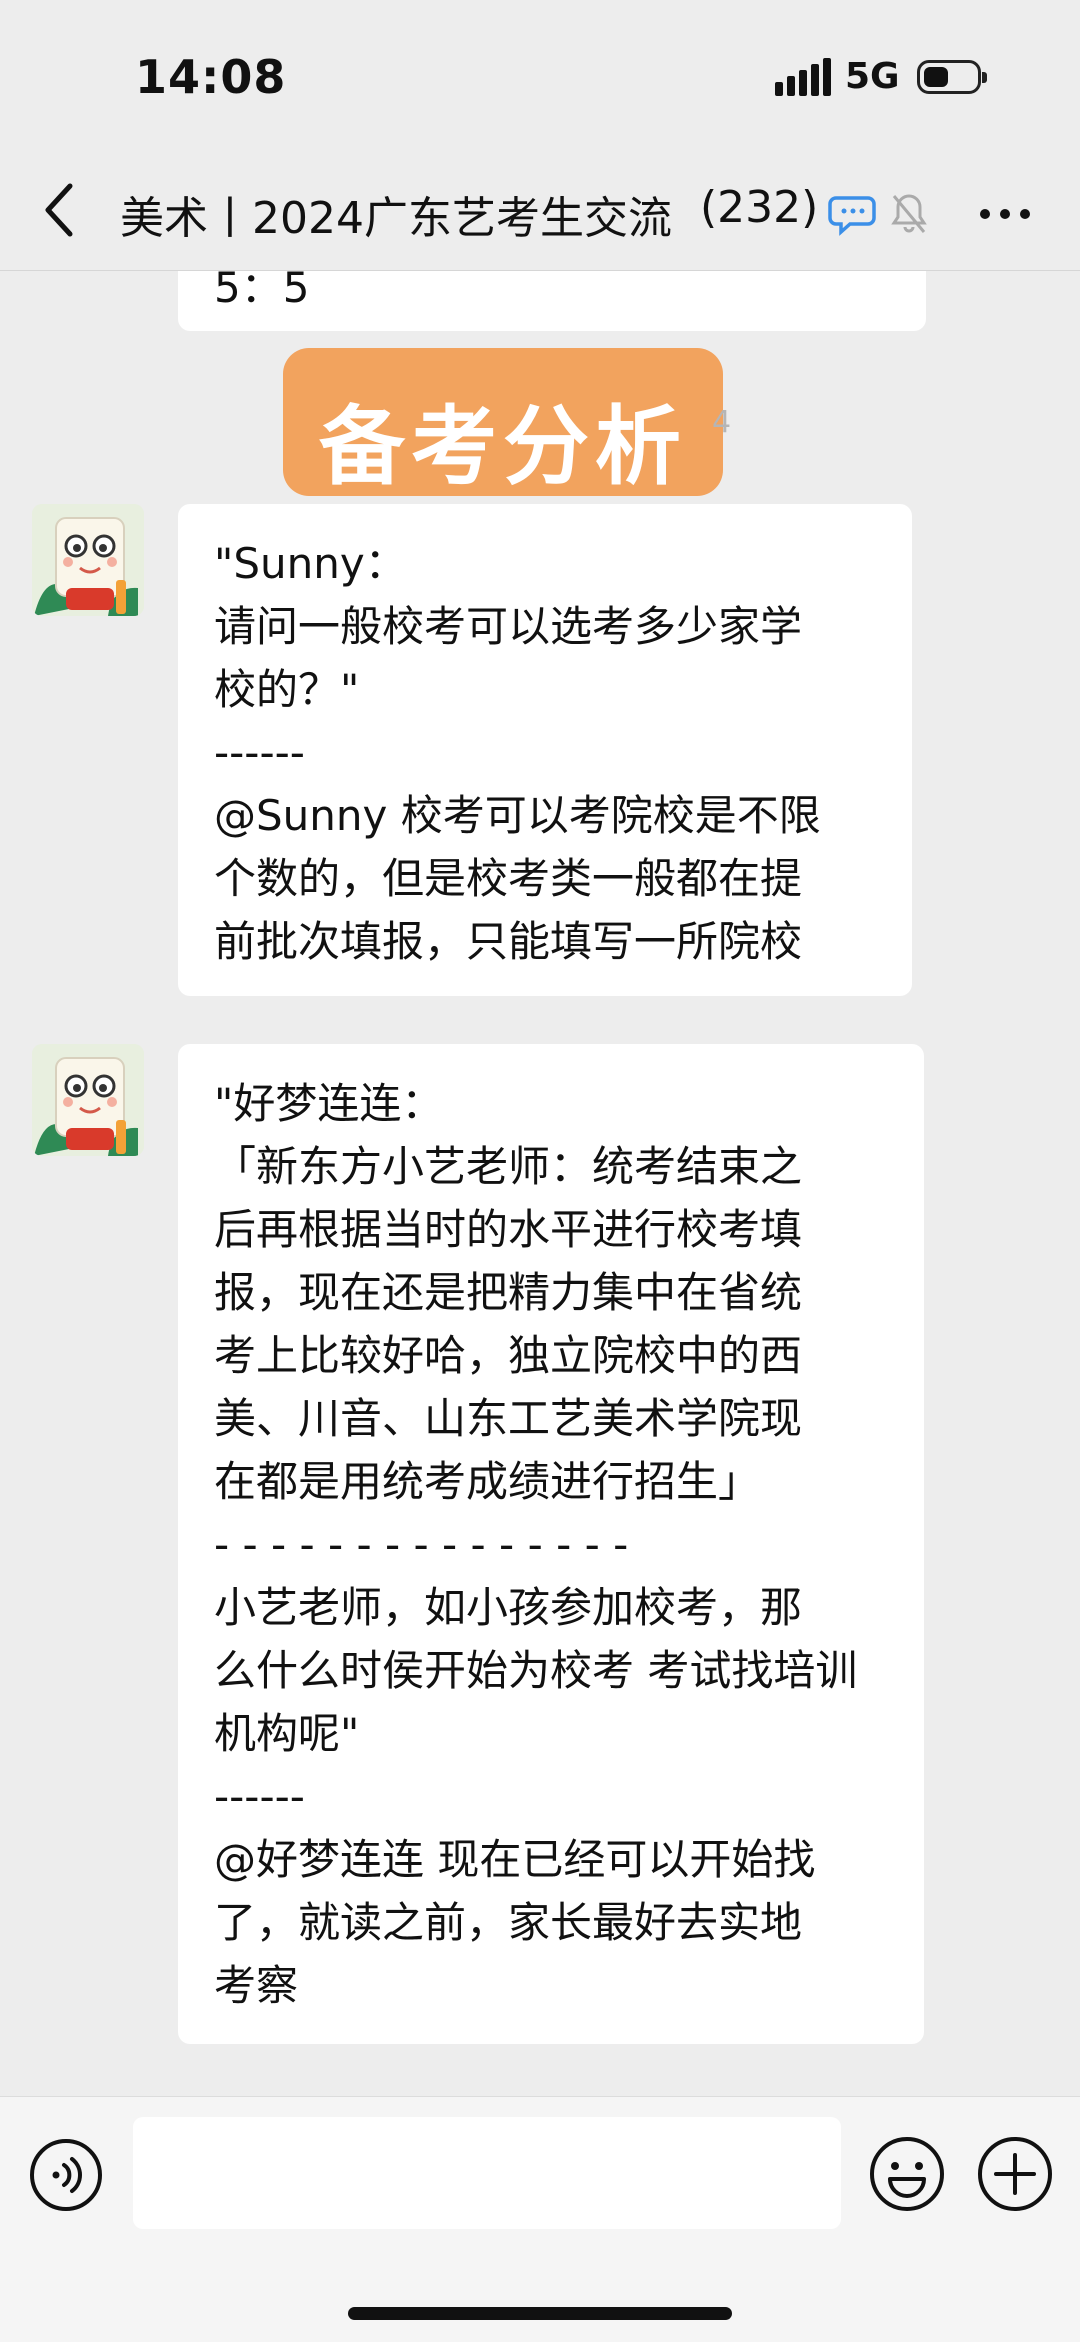 Image resolution: width=1080 pixels, height=2342 pixels. Describe the element at coordinates (508, 1166) in the screenshot. I see `message-line: 「新东方小艺老师：统考结束之` at that location.